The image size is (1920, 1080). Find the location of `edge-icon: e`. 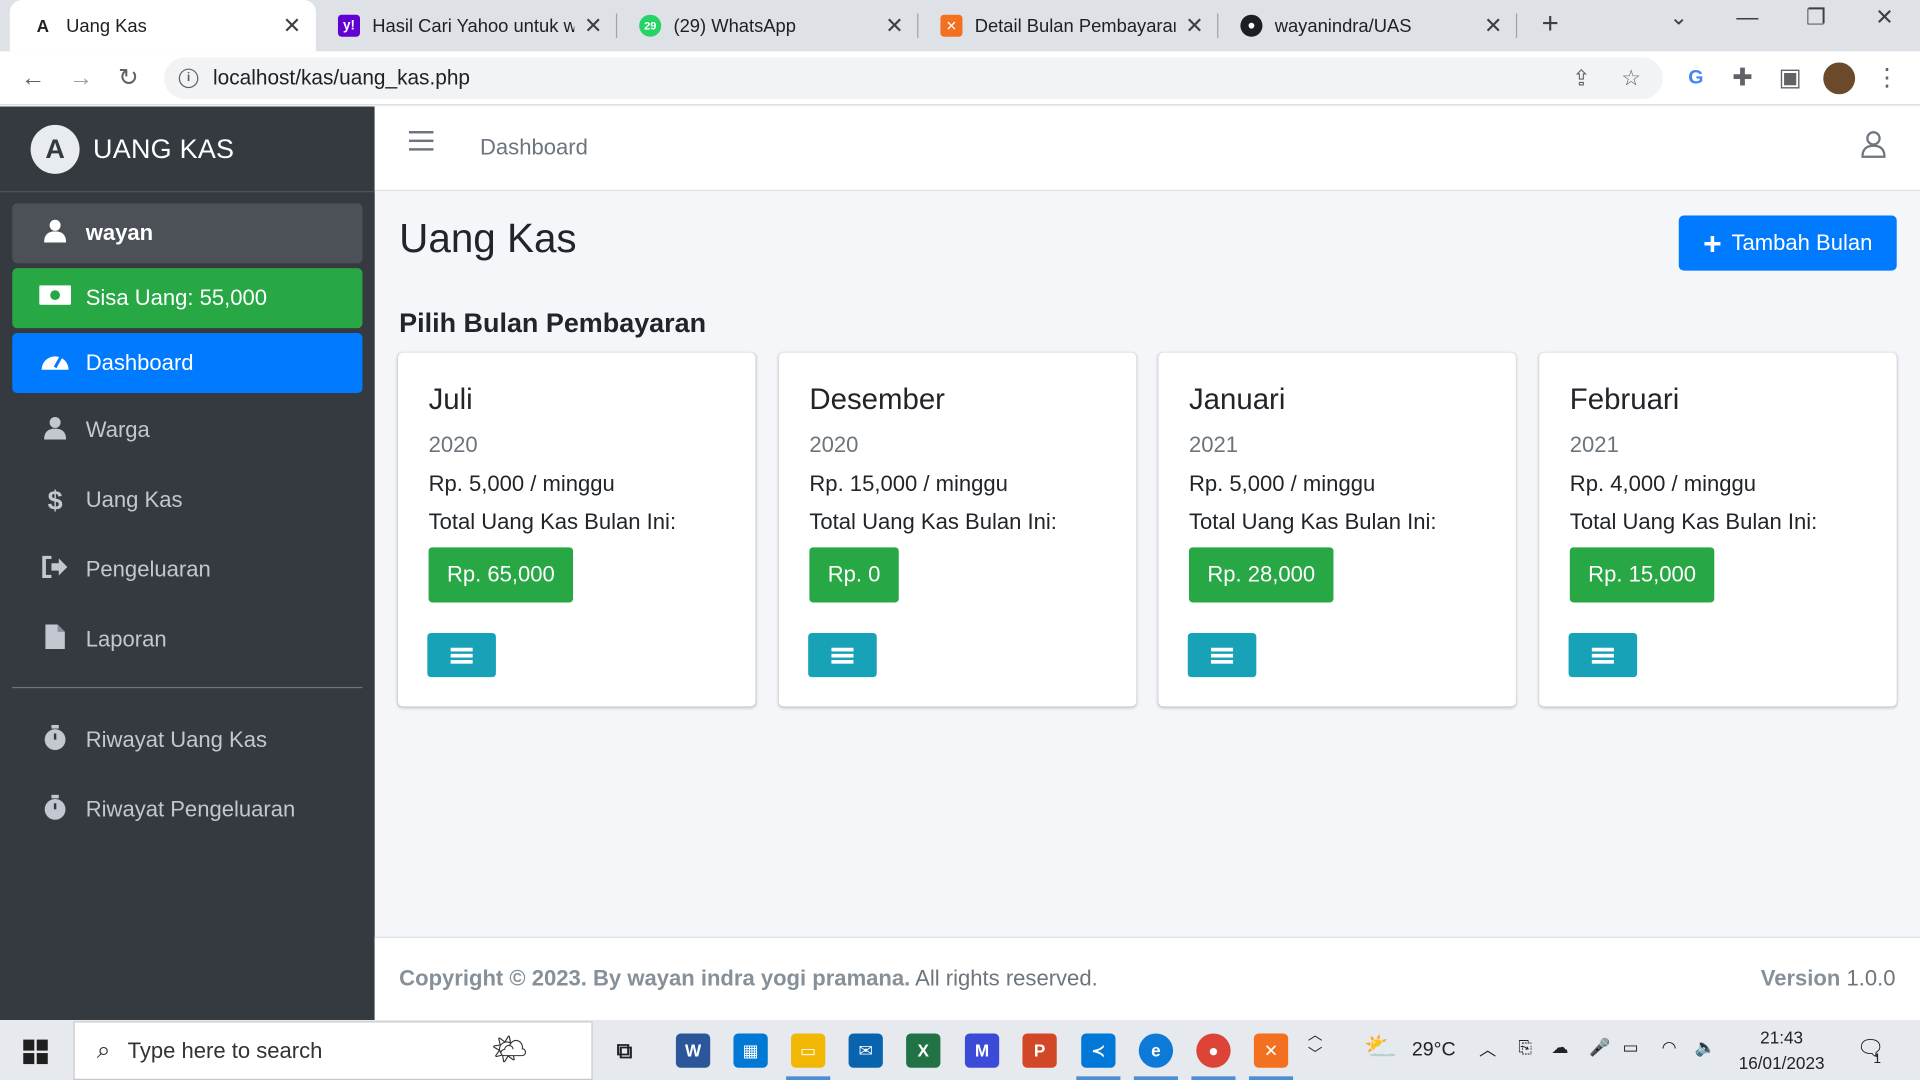

edge-icon: e is located at coordinates (1156, 1050).